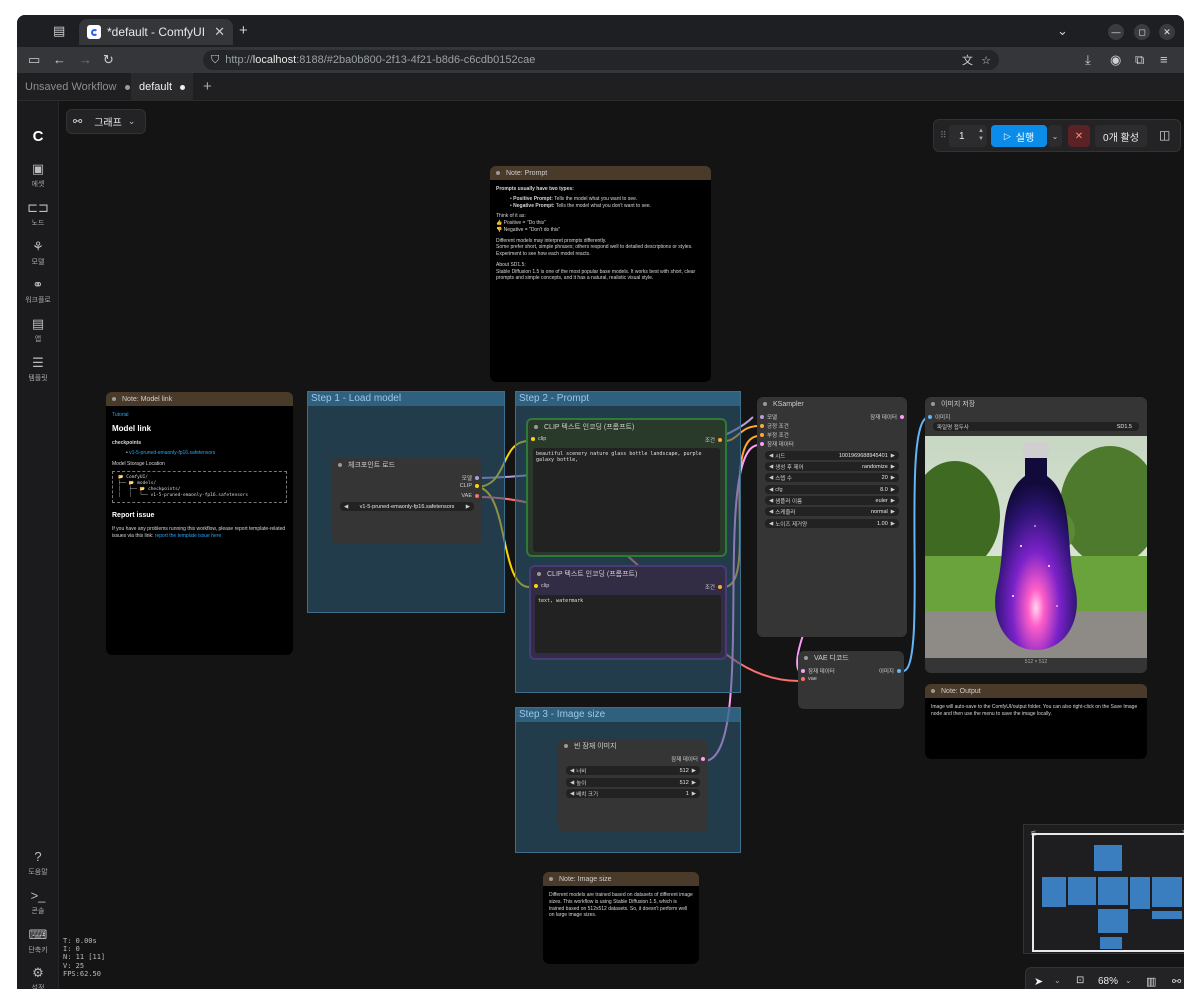 Image resolution: width=1201 pixels, height=1008 pixels. Describe the element at coordinates (832, 477) in the screenshot. I see `steps-widget: ◀ 스텝 수 20 ▶` at that location.